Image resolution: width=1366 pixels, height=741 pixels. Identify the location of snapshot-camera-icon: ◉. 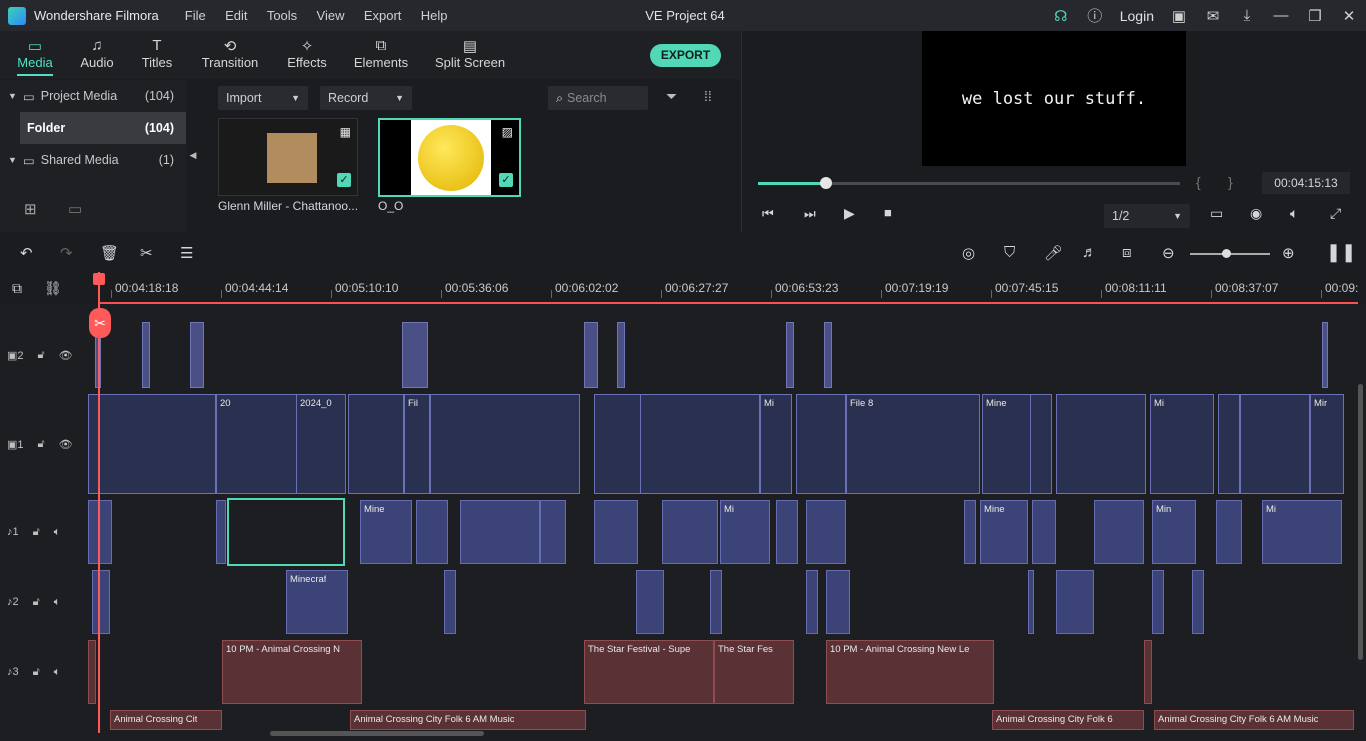
(1256, 213).